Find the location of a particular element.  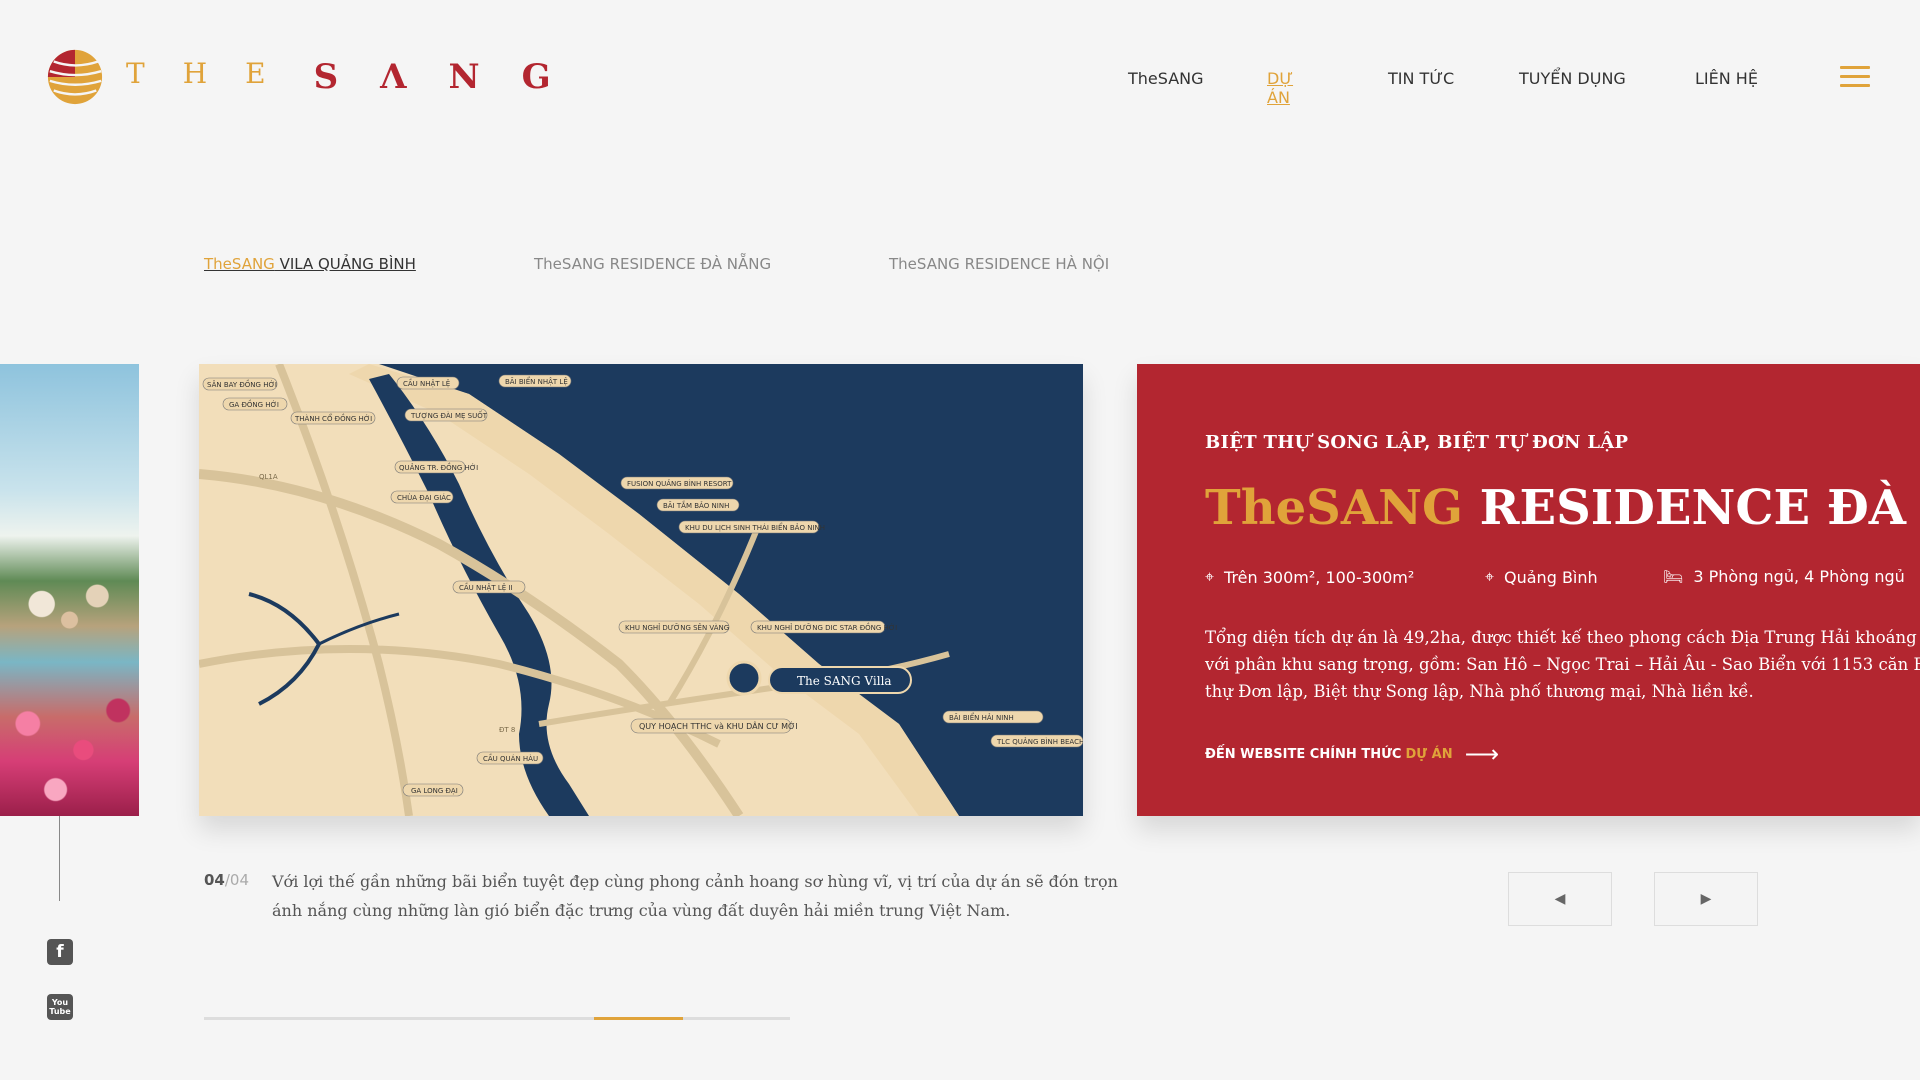

link-accent: DỰ ÁN is located at coordinates (1429, 754).